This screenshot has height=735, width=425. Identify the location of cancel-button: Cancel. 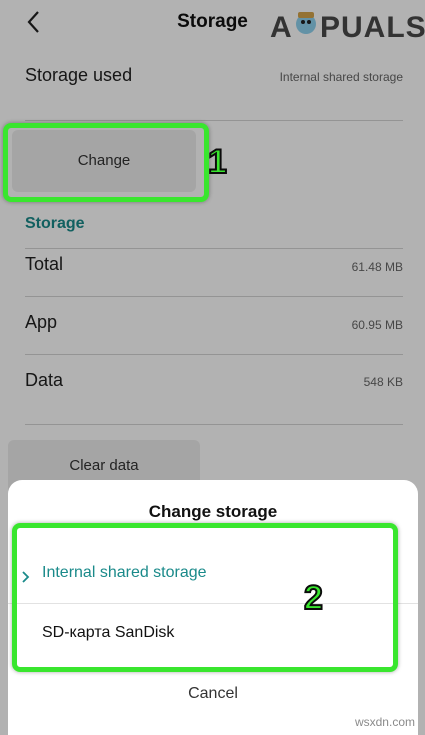
(213, 694).